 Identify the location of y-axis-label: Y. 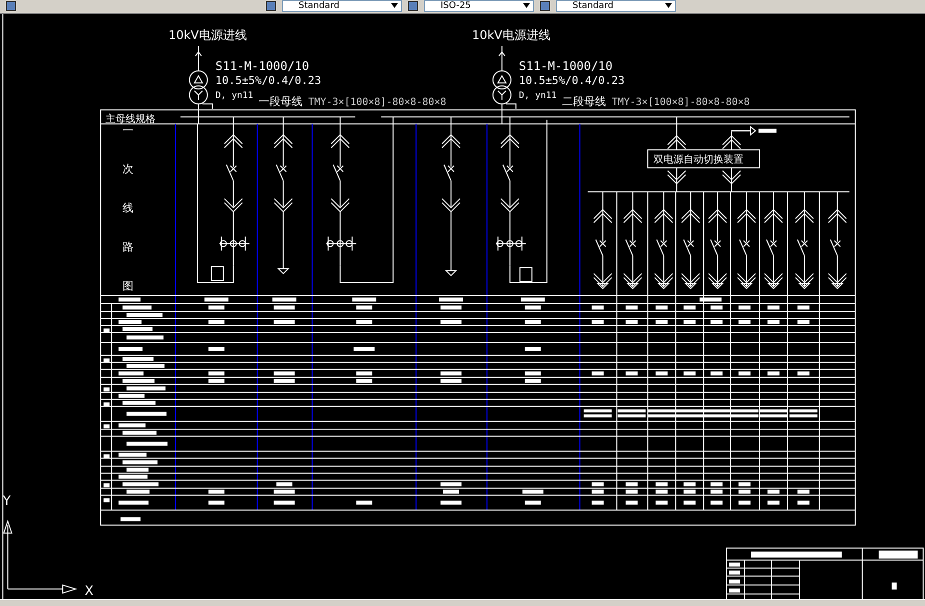
(6, 502).